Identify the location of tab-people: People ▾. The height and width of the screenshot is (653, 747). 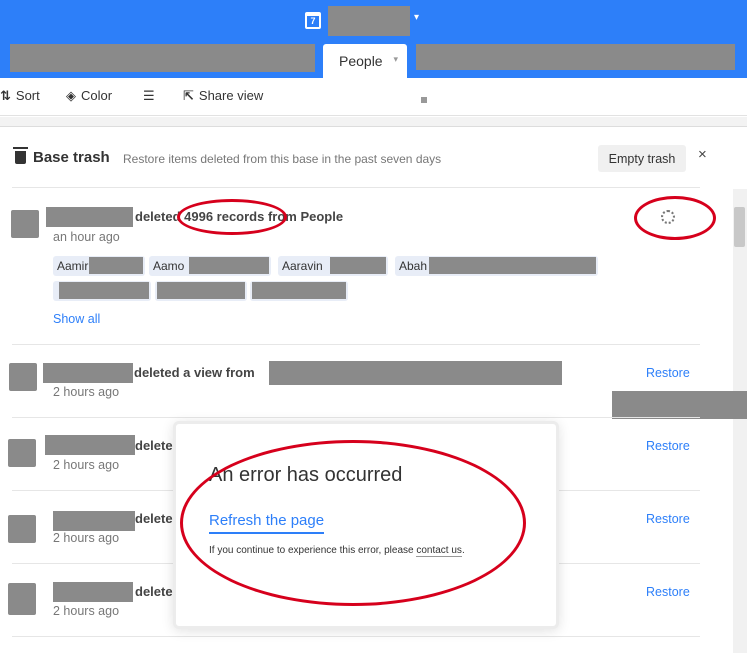
(365, 61).